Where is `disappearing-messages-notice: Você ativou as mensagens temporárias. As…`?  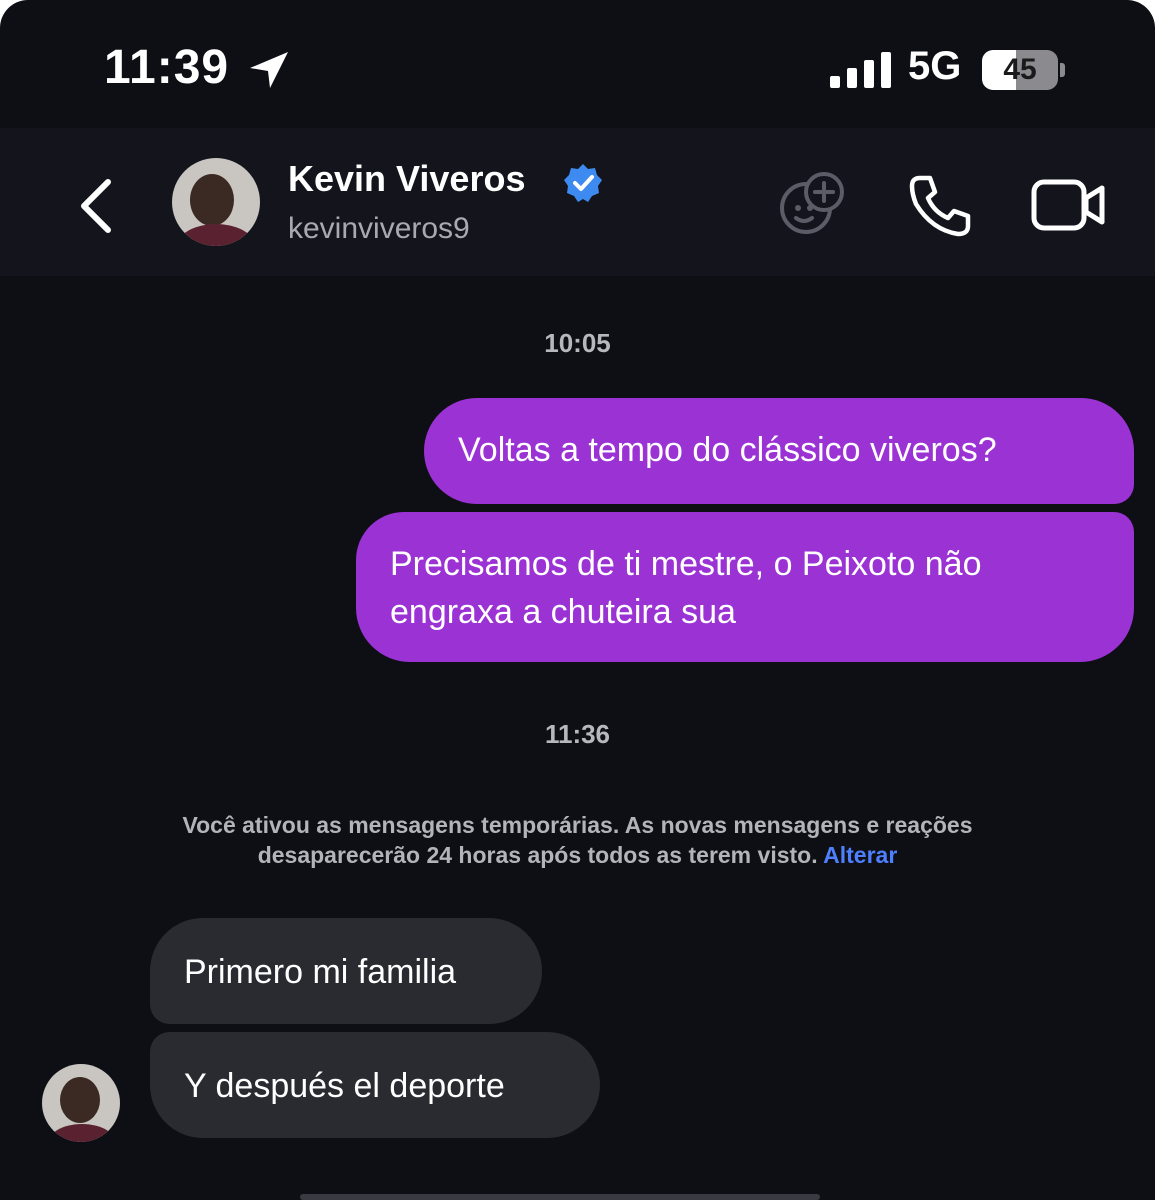 disappearing-messages-notice: Você ativou as mensagens temporárias. As… is located at coordinates (577, 840).